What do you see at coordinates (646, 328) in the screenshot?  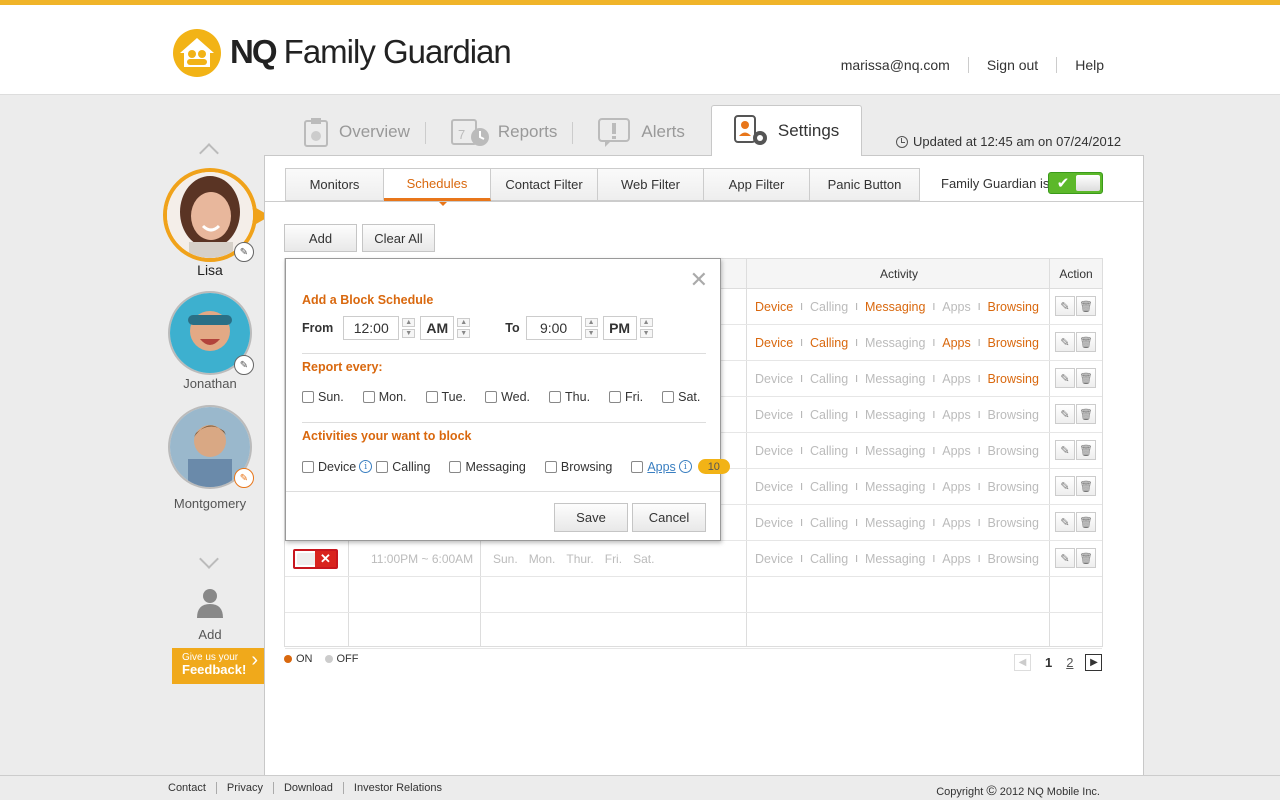 I see `to-ampm-stepper: ▲▼` at bounding box center [646, 328].